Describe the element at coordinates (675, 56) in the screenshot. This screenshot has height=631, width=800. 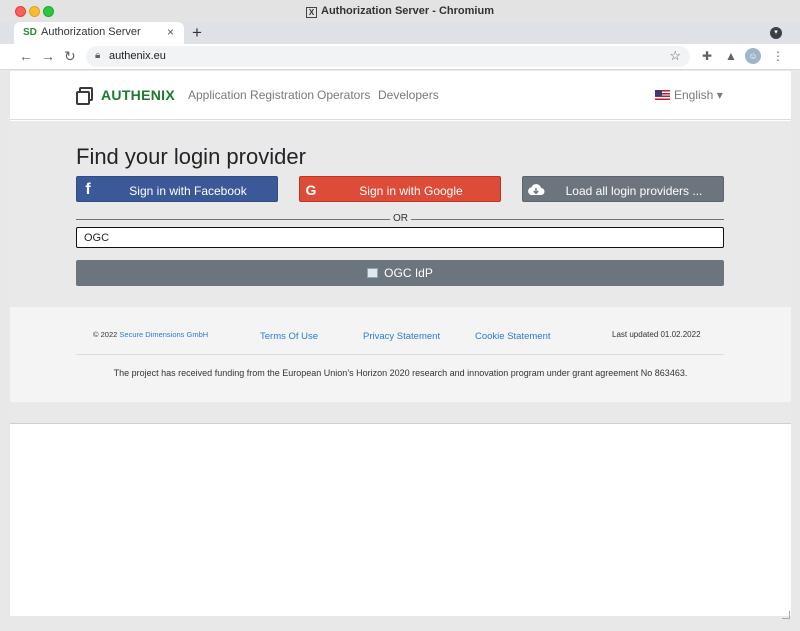
I see `bookmark-star-icon: ☆` at that location.